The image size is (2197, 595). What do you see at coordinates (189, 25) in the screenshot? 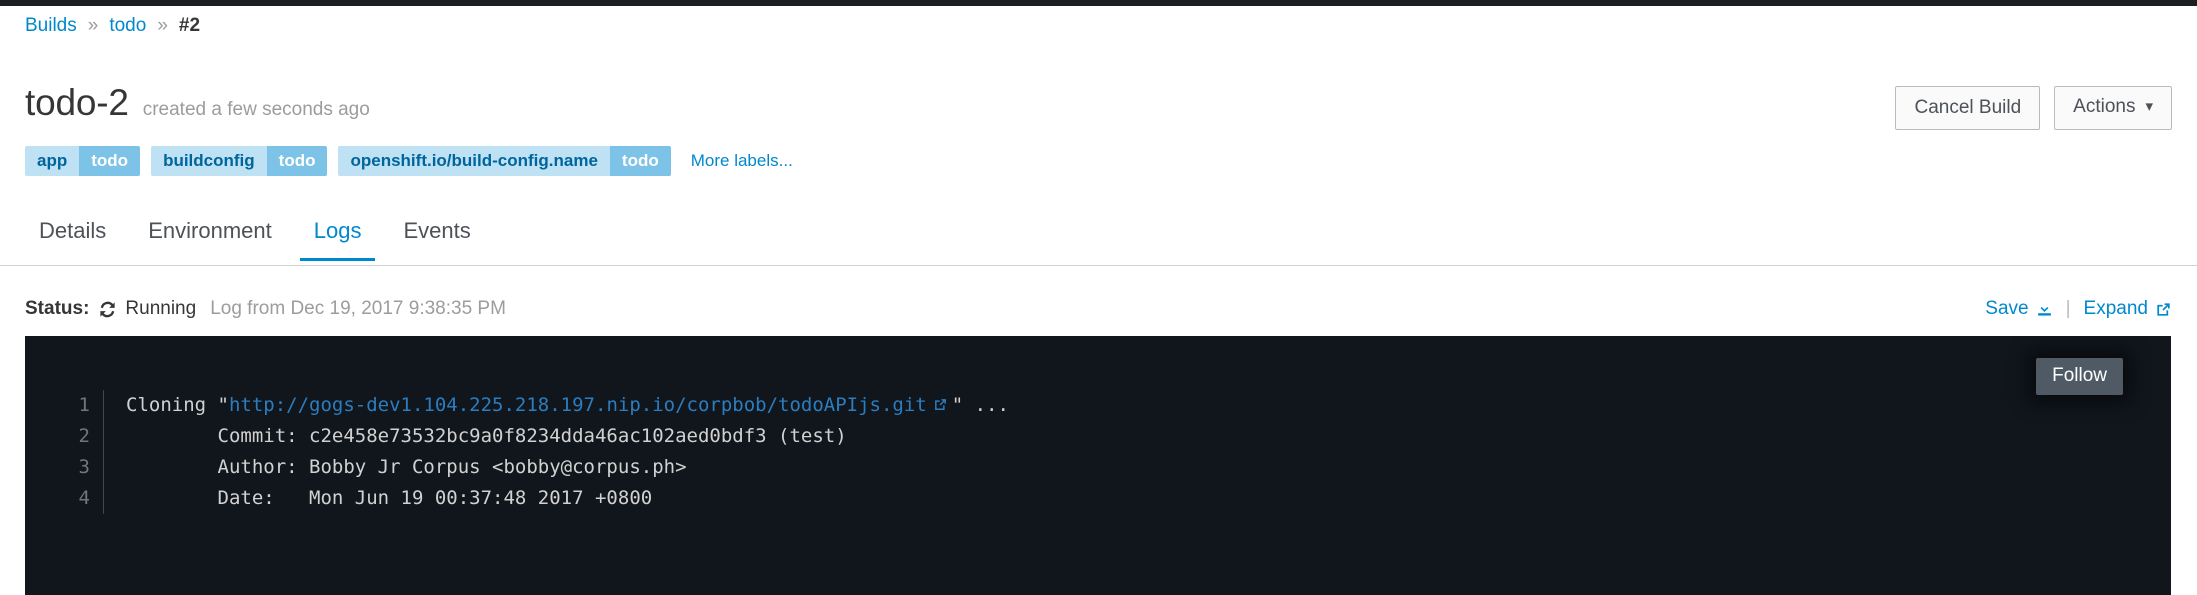
I see `breadcrumb-item-current: #2` at bounding box center [189, 25].